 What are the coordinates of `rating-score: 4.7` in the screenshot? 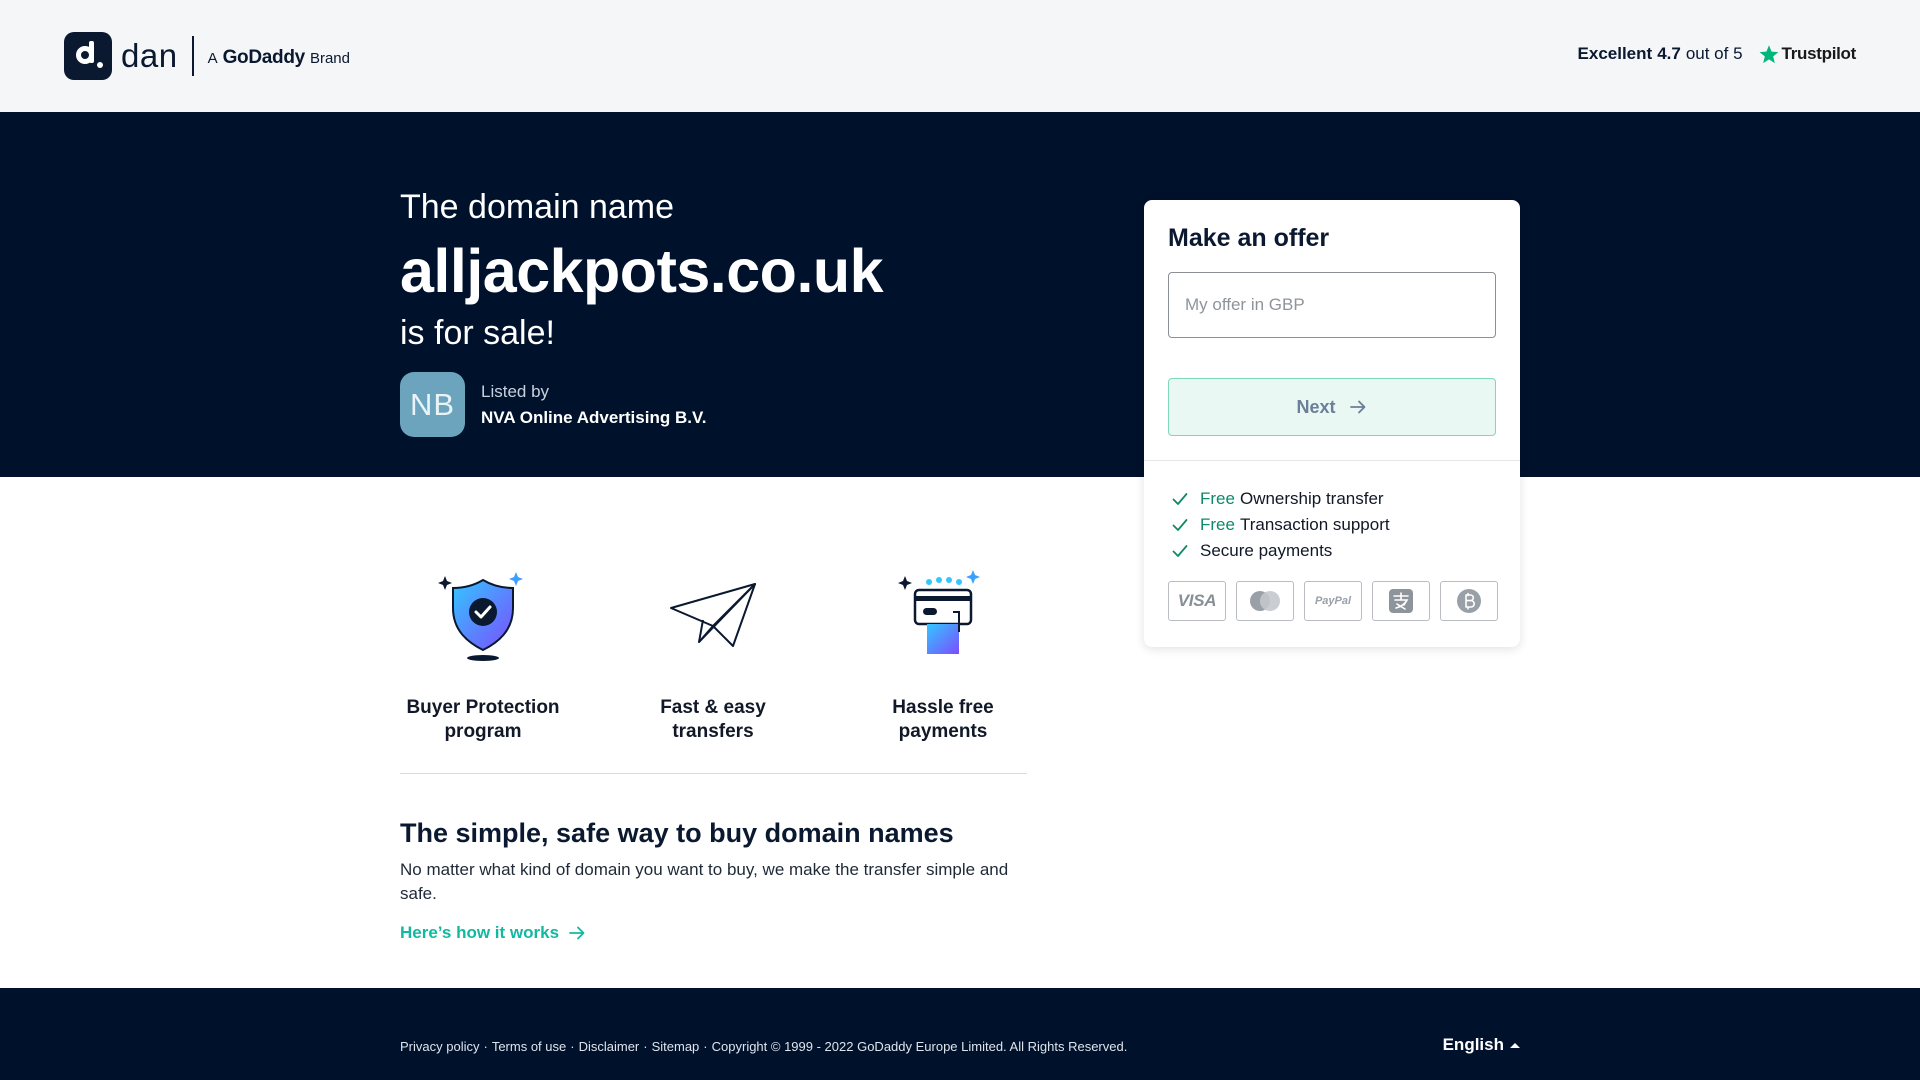 It's located at (1669, 53).